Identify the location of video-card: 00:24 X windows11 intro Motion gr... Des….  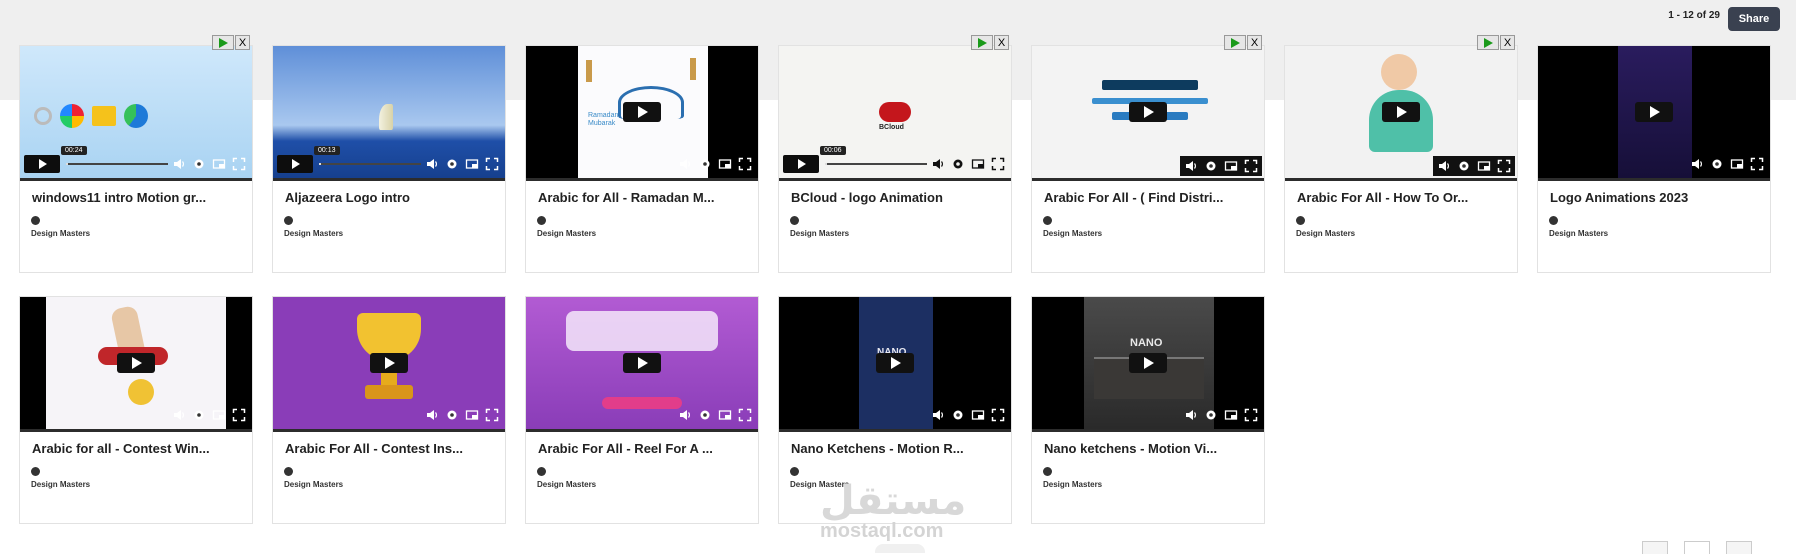
(136, 154).